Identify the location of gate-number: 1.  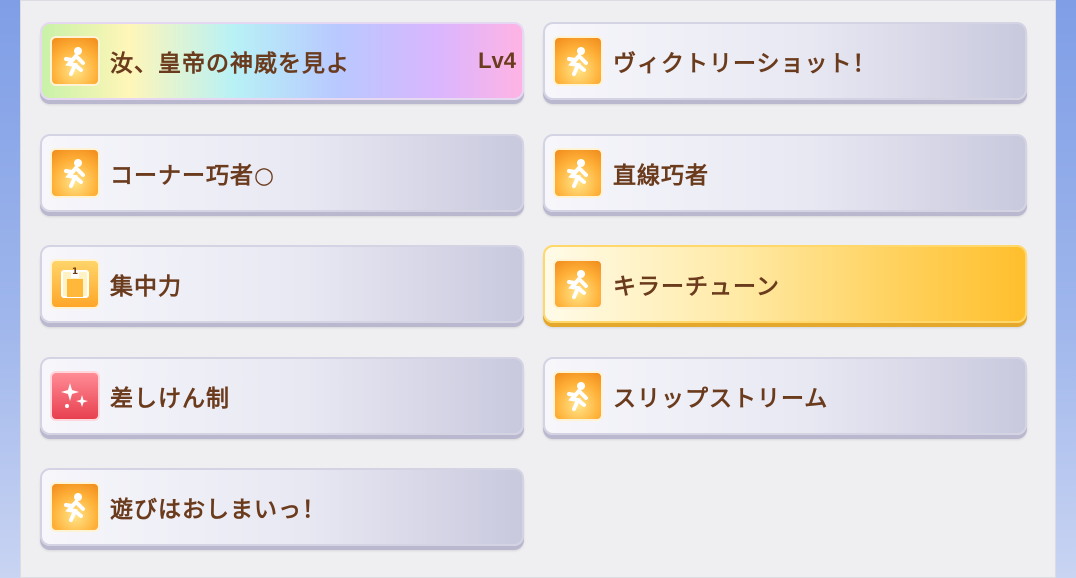
(75, 272).